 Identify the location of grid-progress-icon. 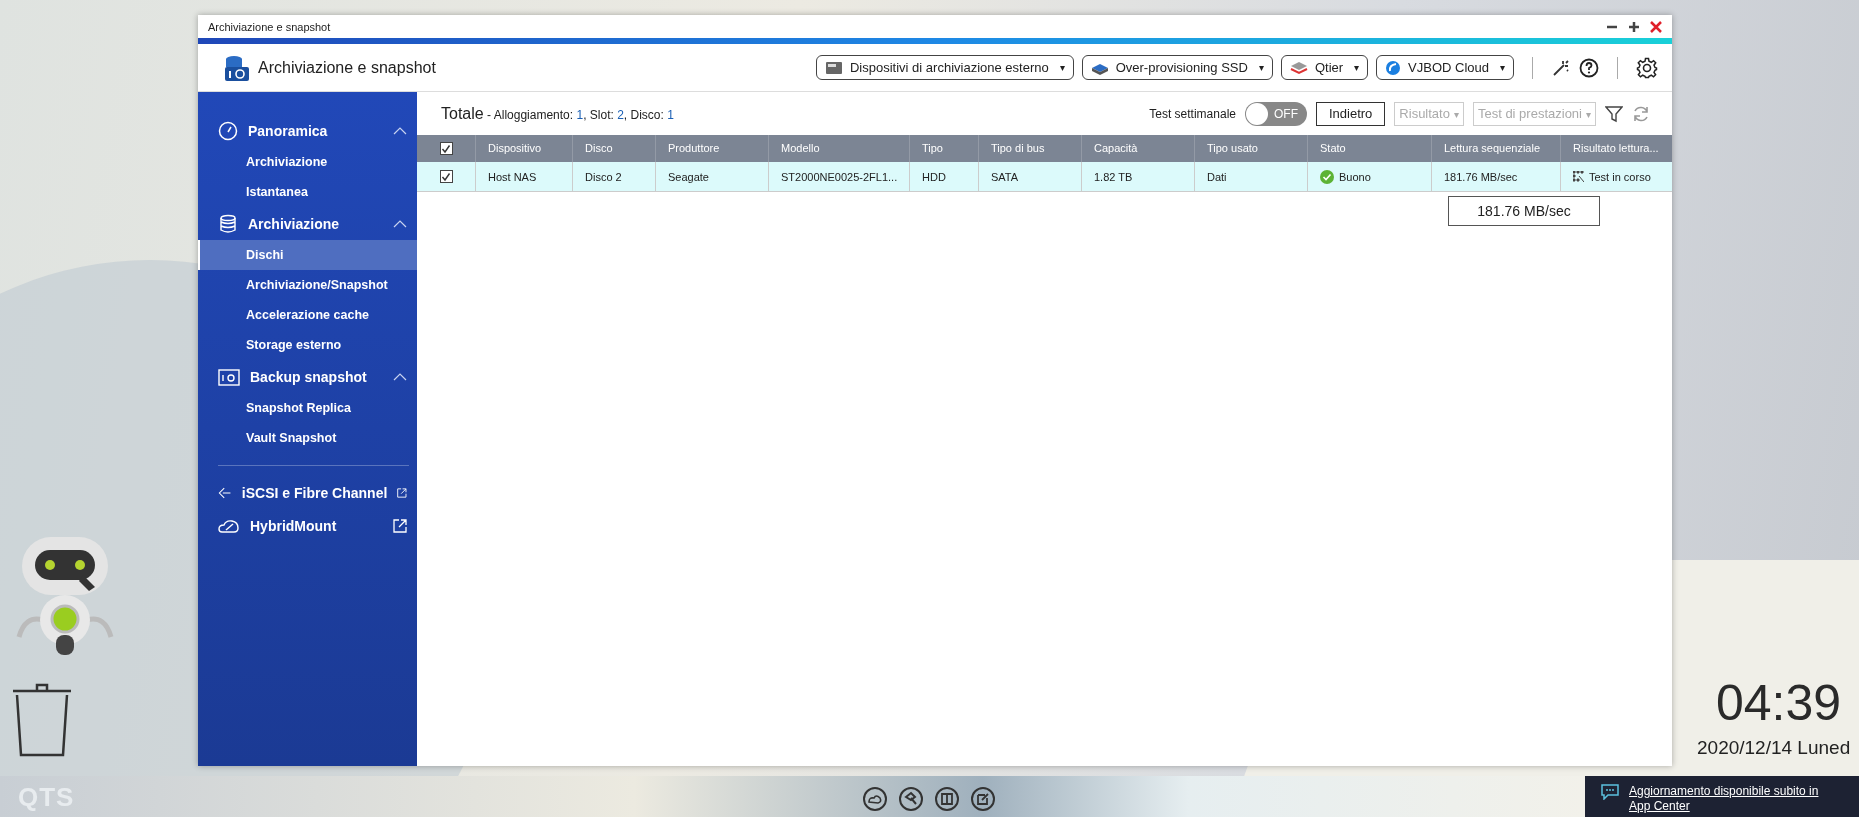
(1578, 176).